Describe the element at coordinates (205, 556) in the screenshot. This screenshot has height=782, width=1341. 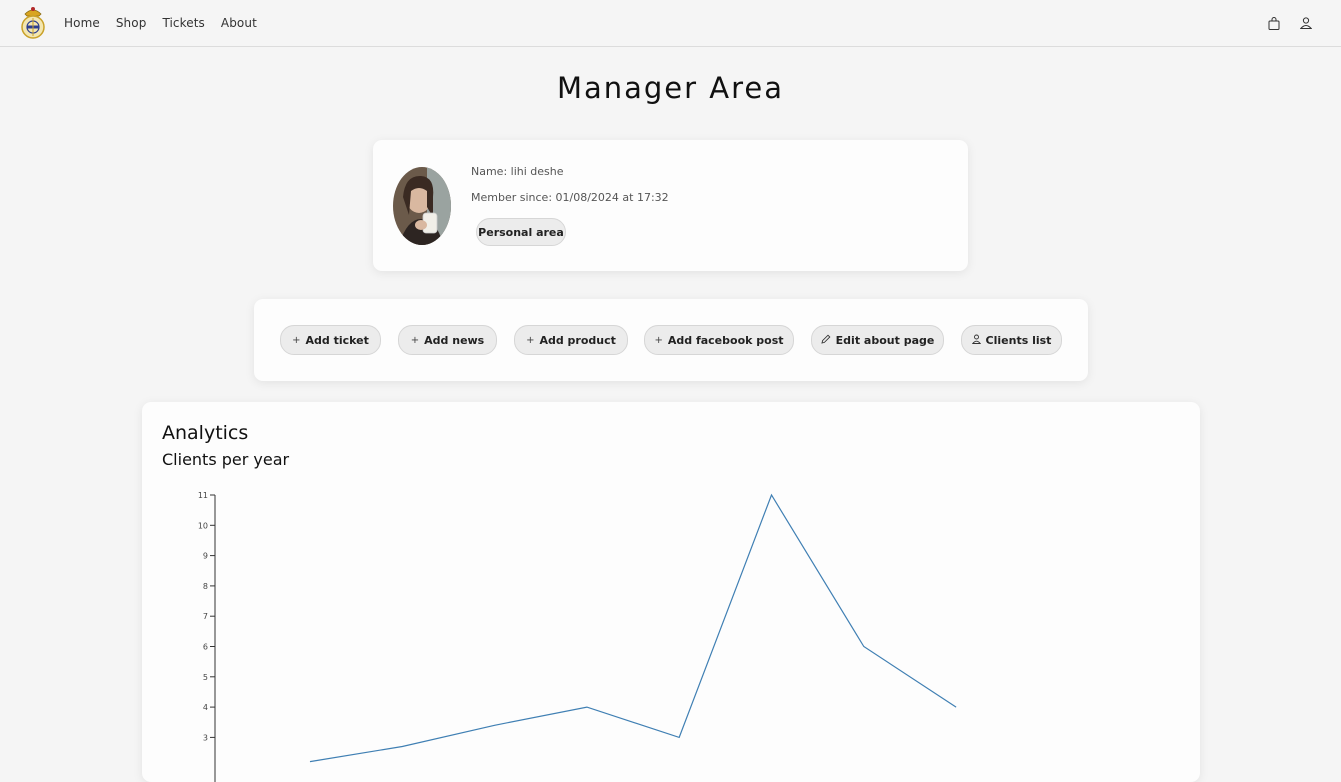
I see `y-tick-label: 9` at that location.